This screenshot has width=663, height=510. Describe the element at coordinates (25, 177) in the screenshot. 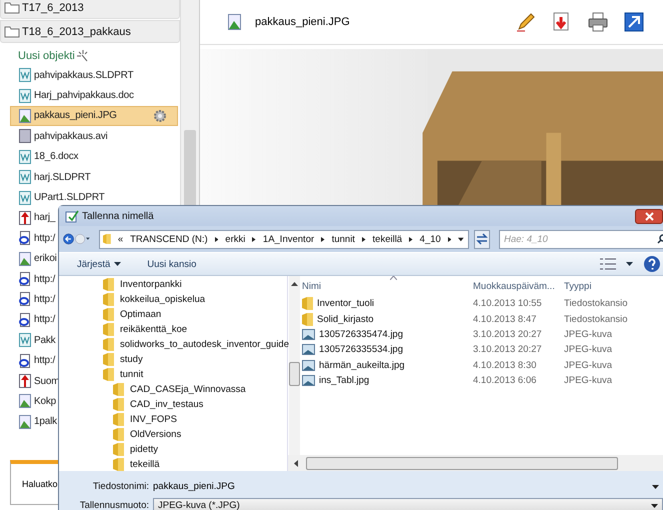

I see `document-icon` at that location.